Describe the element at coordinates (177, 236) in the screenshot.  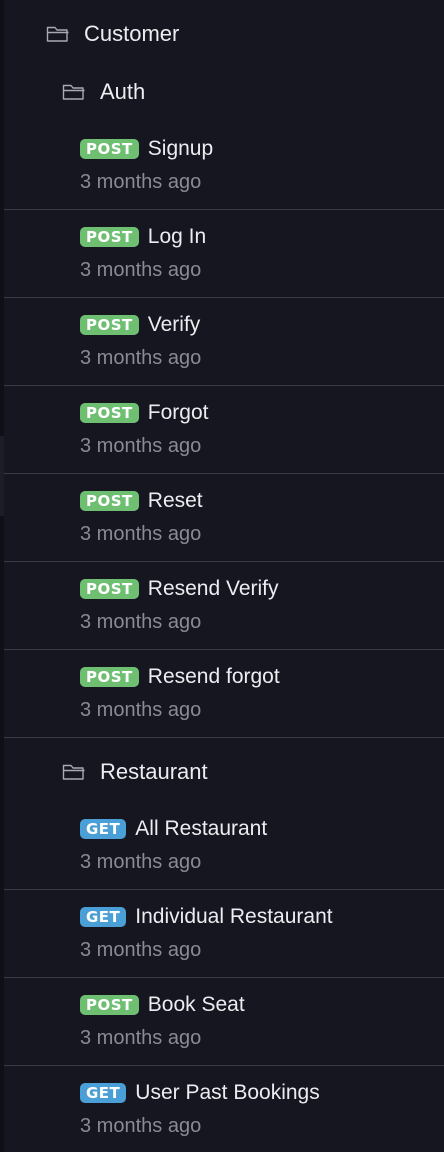
I see `request-name: Log In` at that location.